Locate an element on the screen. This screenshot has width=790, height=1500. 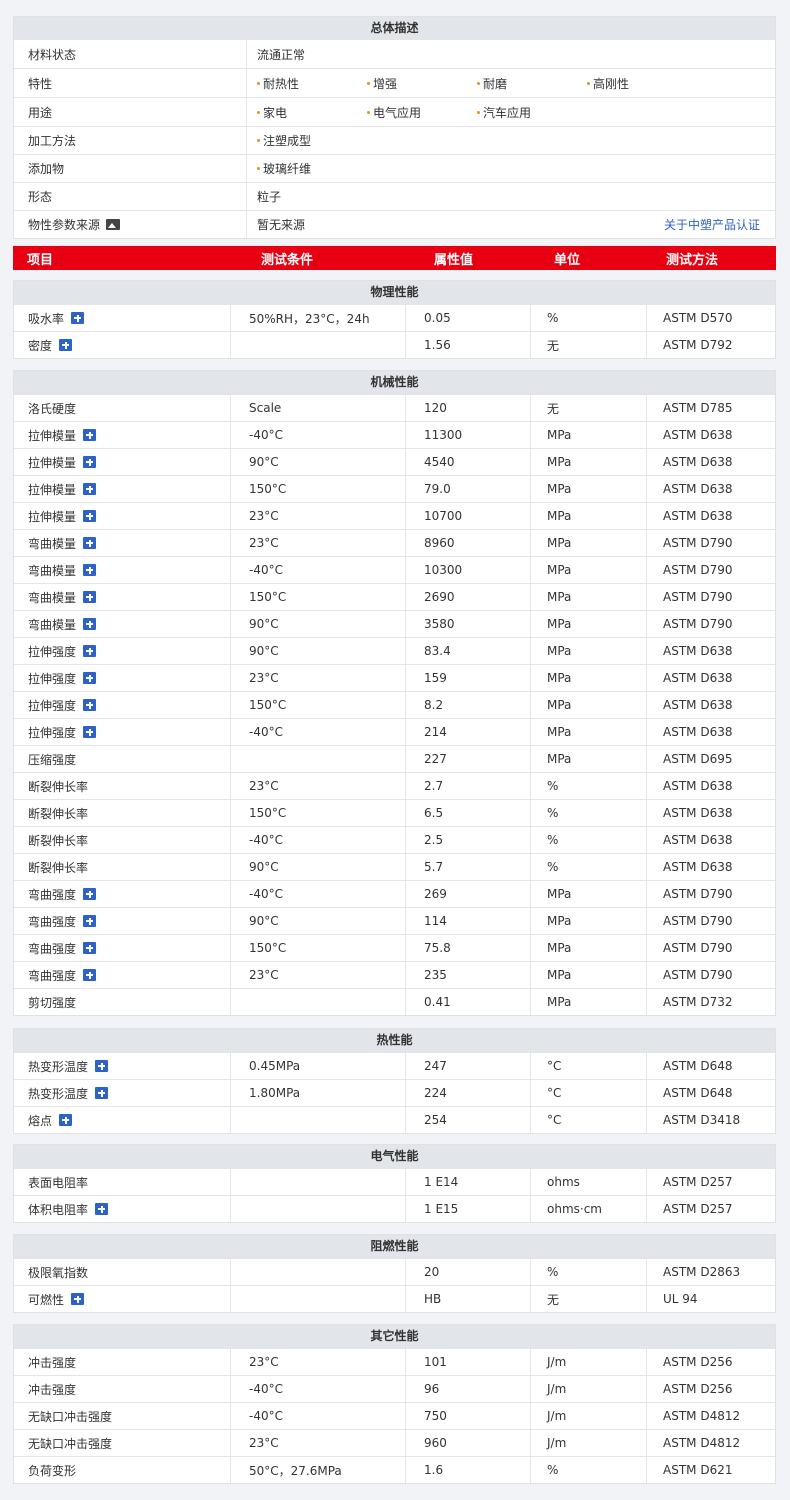
value-cell: 96 is located at coordinates (467, 1389).